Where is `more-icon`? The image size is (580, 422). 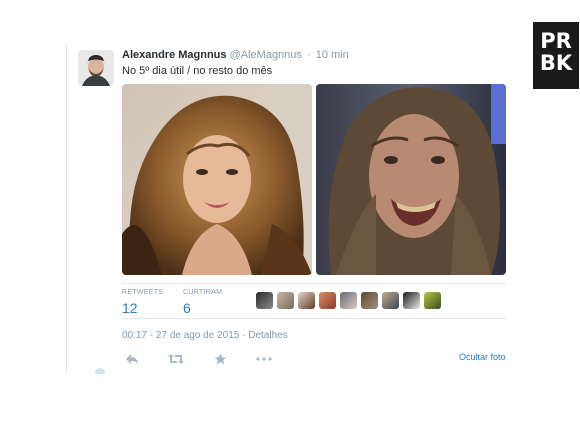
more-icon is located at coordinates (264, 359).